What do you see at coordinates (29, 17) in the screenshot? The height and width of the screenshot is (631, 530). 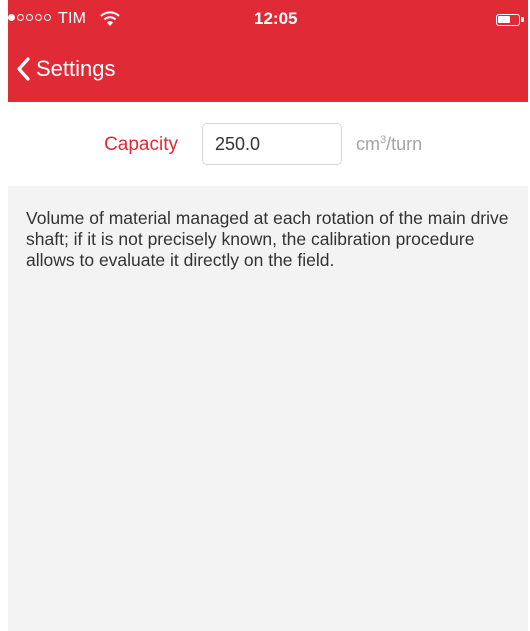 I see `signal-strength-icon` at bounding box center [29, 17].